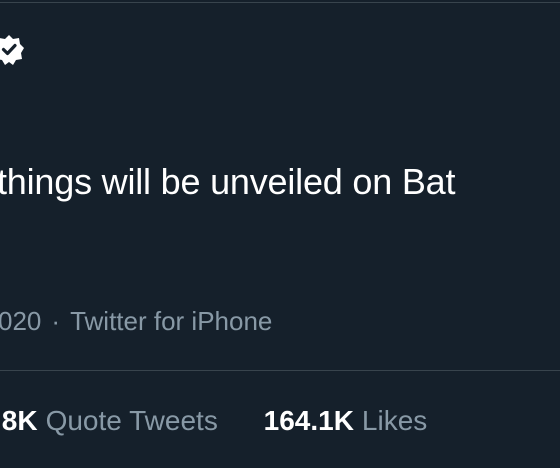  What do you see at coordinates (12, 51) in the screenshot?
I see `verified-badge-icon` at bounding box center [12, 51].